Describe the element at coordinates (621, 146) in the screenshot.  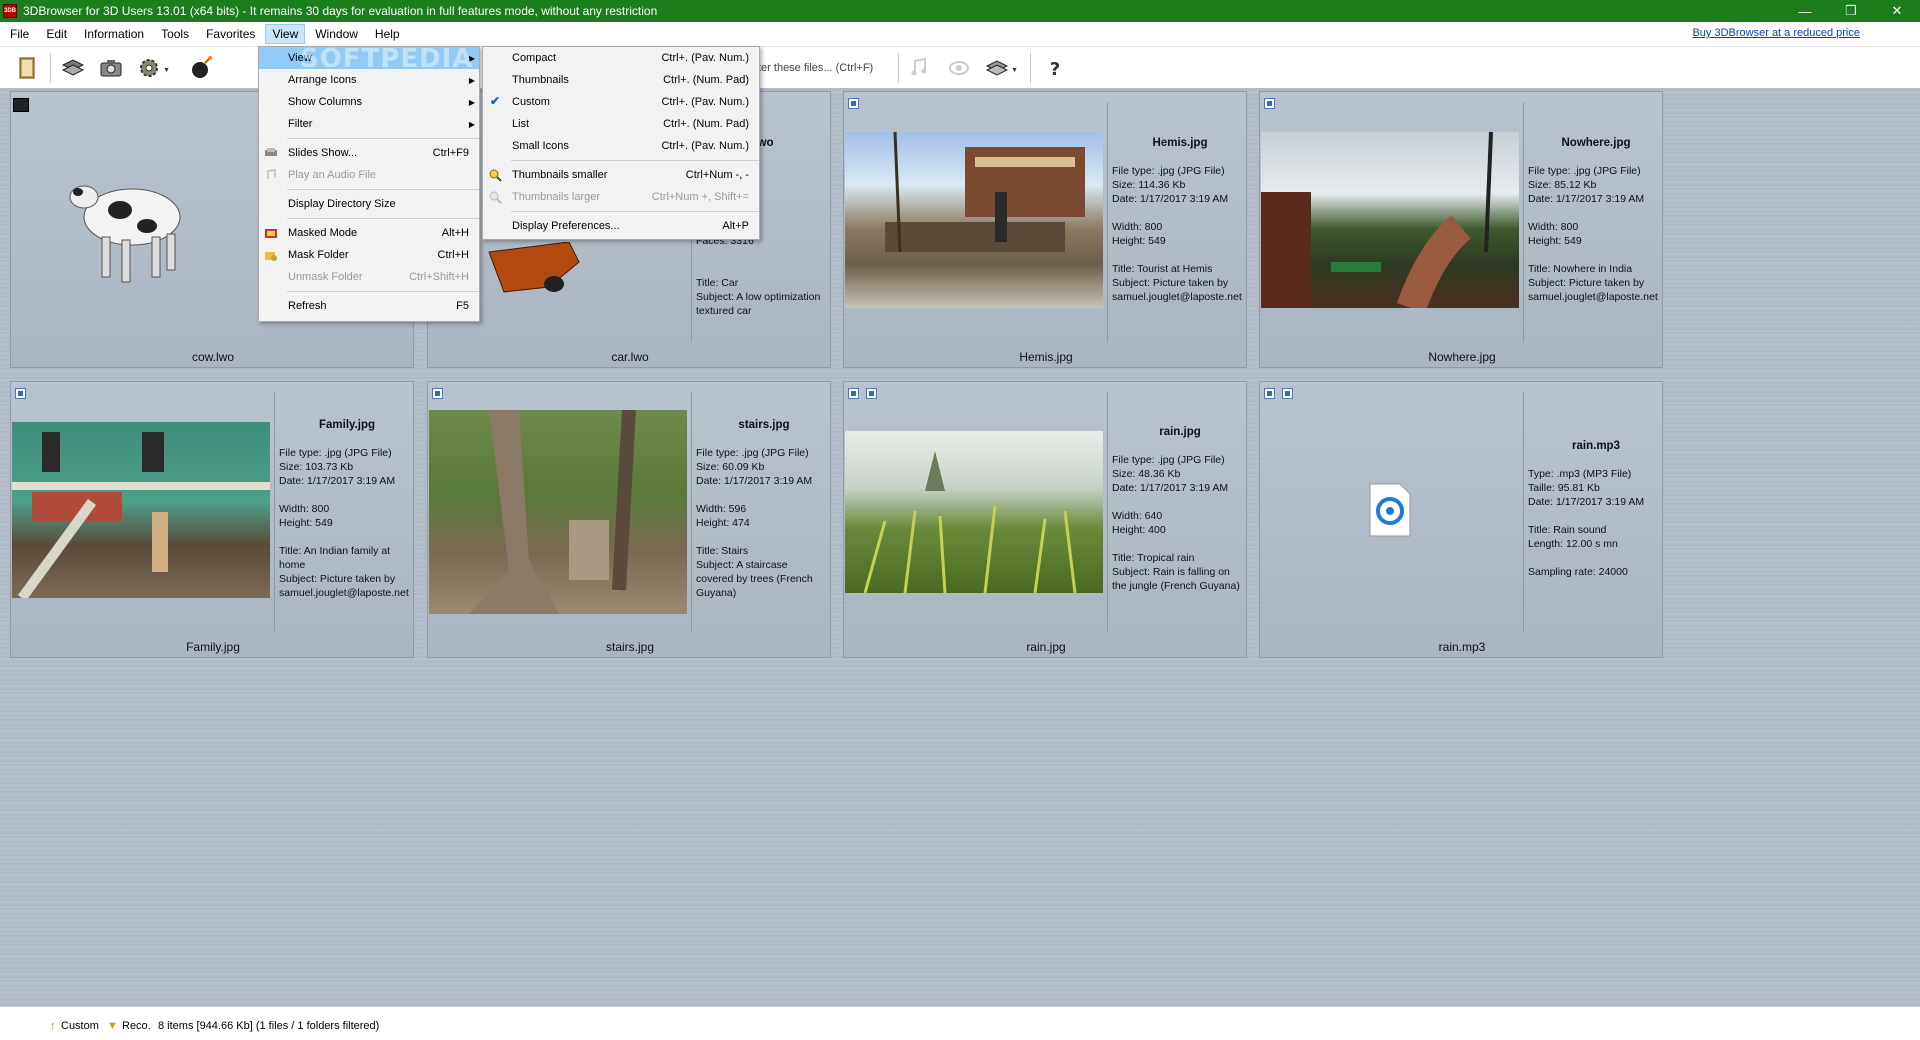
I see `submenu-item-small-icons: Small Icons Ctrl+. (Pav. Num.)` at that location.